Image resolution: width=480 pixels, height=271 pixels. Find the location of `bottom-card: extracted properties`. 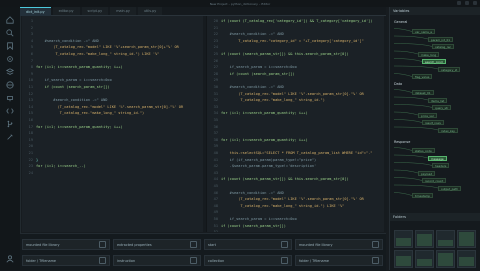

bottom-card: extracted properties is located at coordinates (157, 244).